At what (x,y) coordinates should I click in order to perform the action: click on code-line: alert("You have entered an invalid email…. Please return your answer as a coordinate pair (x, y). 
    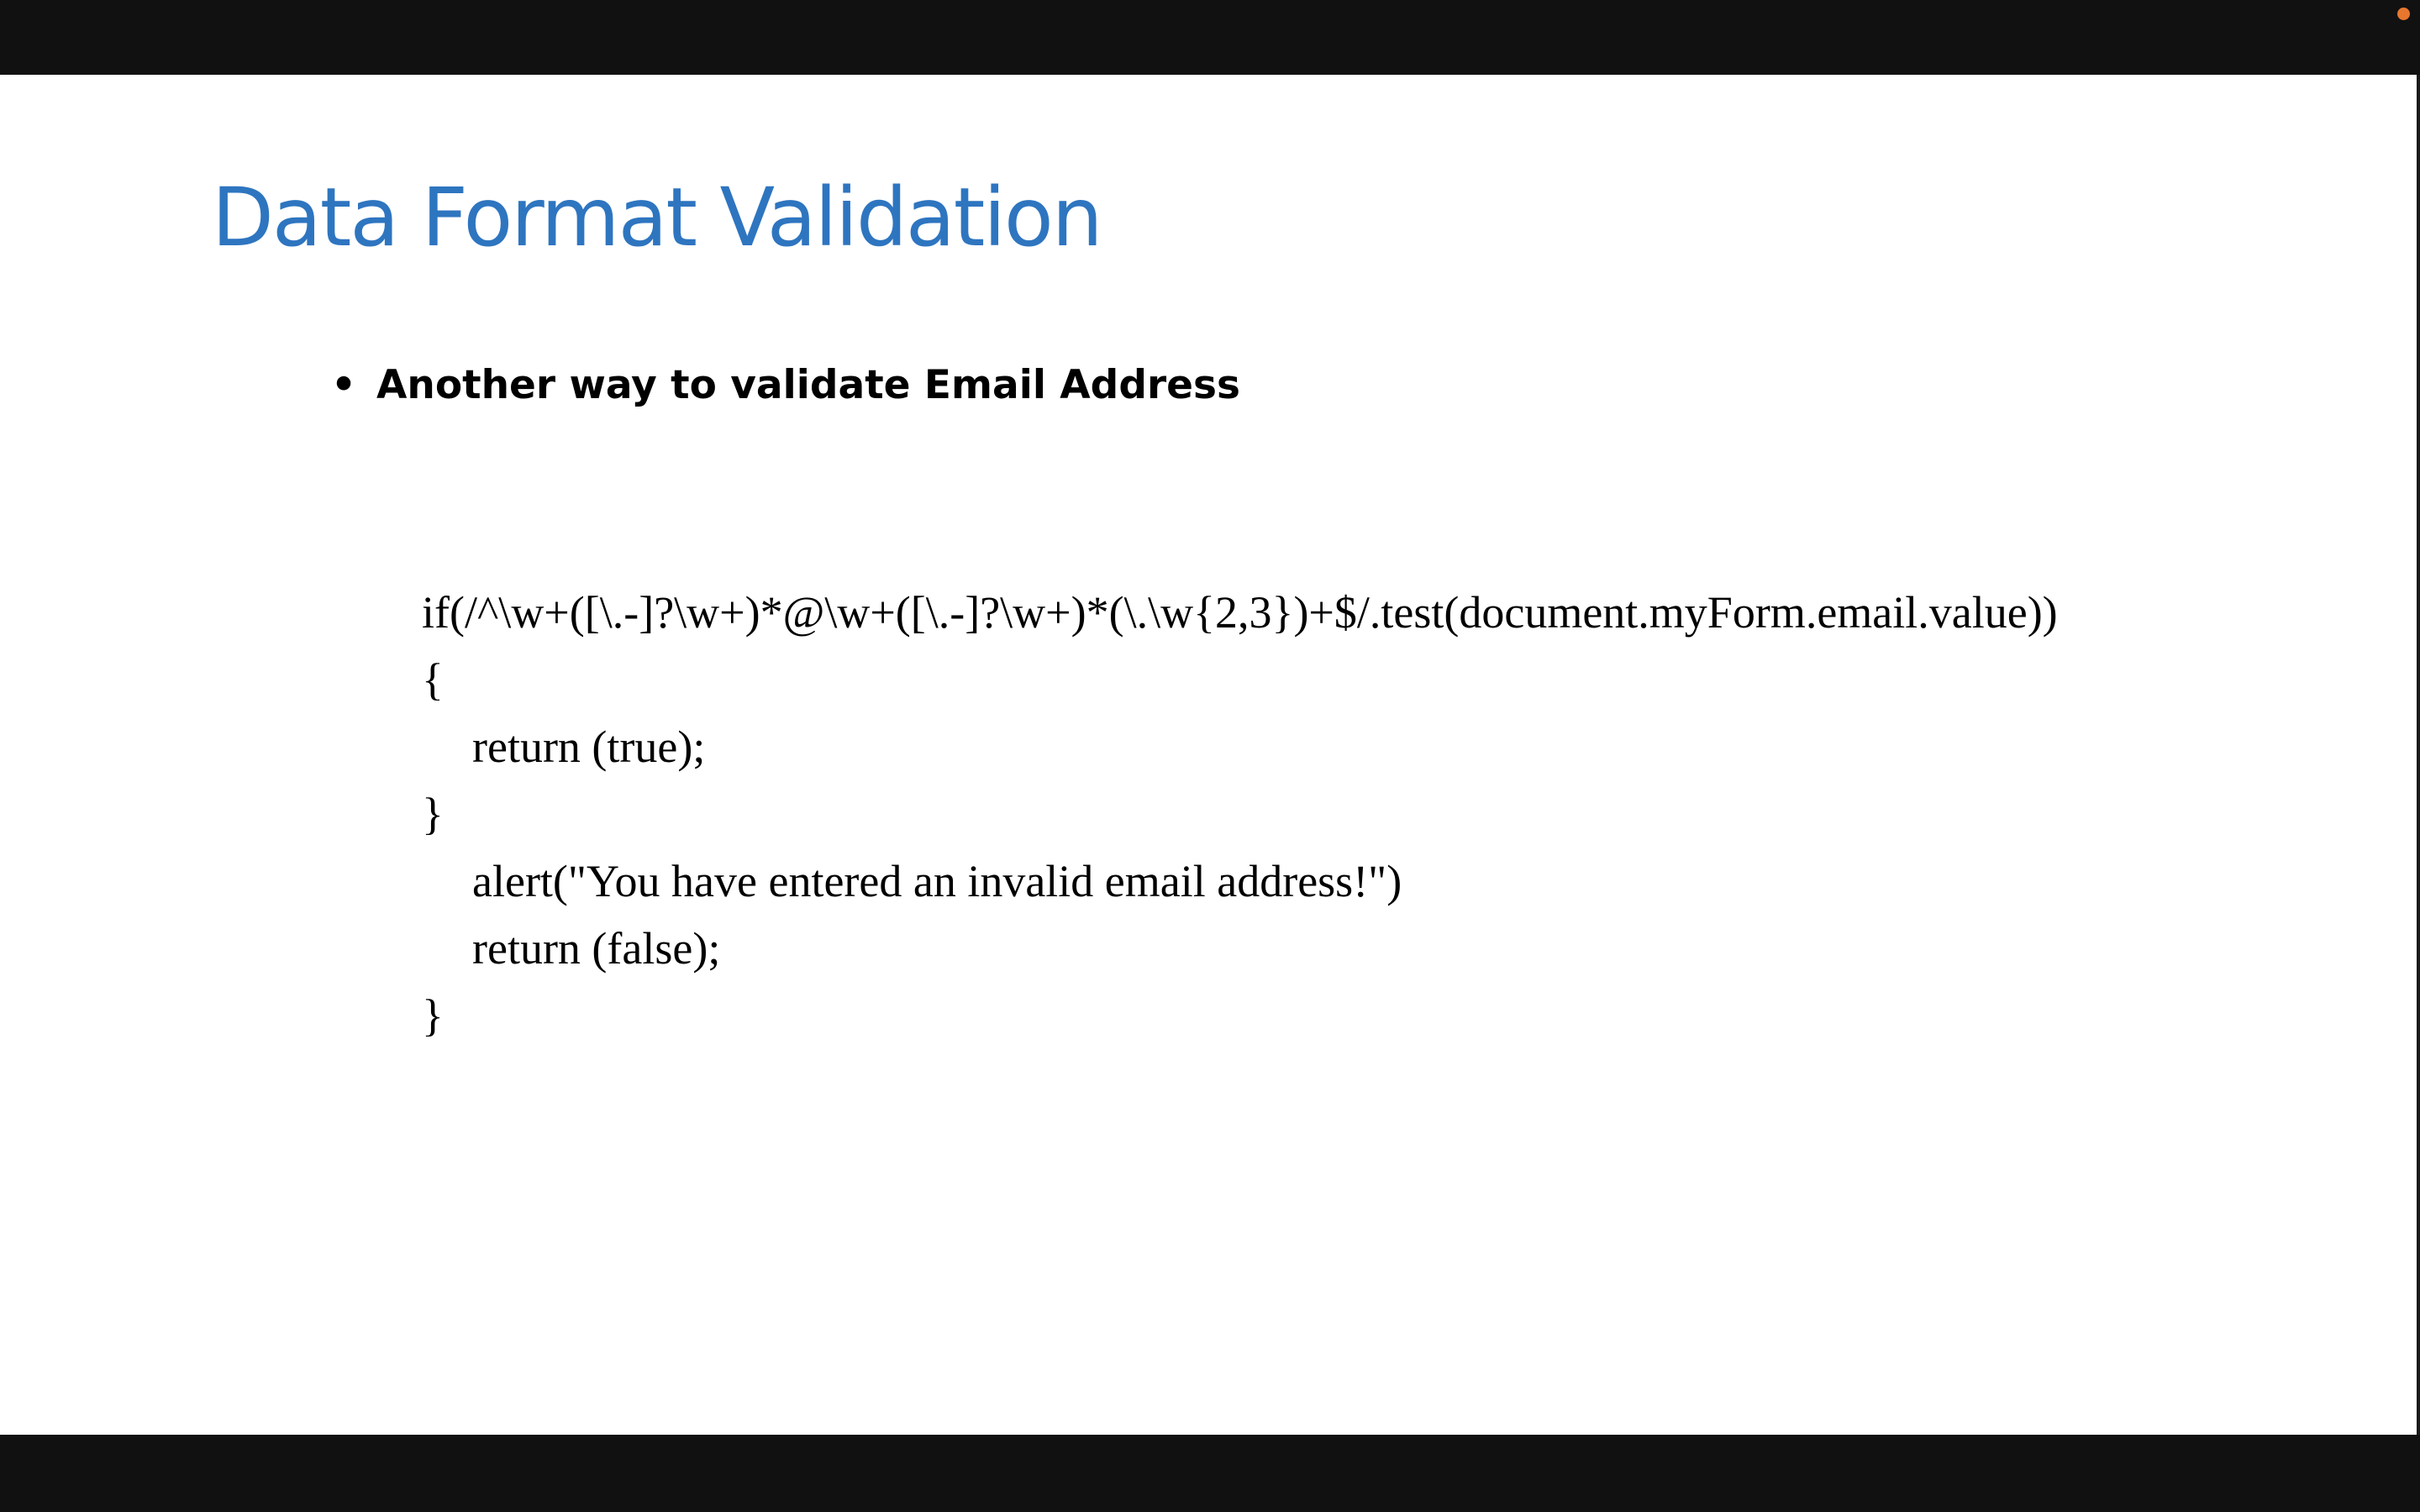
    Looking at the image, I should click on (937, 881).